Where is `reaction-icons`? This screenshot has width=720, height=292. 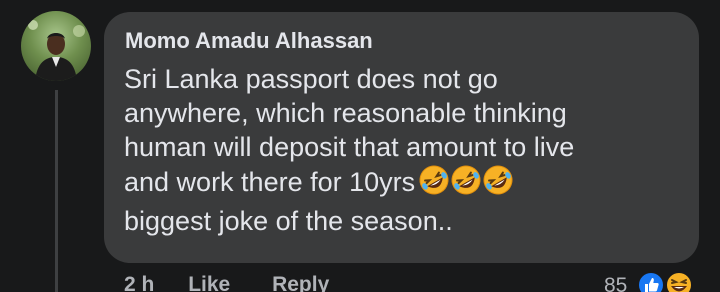 reaction-icons is located at coordinates (665, 281).